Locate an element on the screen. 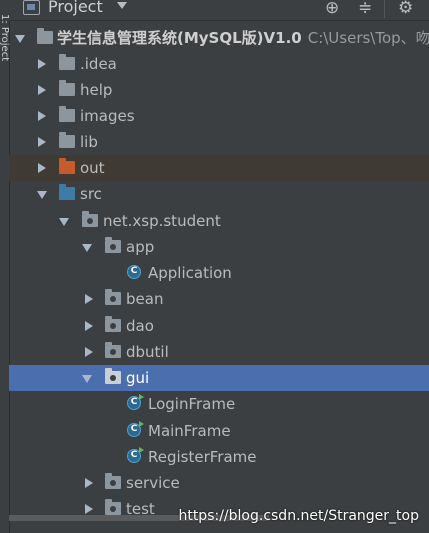 Image resolution: width=429 pixels, height=533 pixels. tree-row-lib: lib is located at coordinates (219, 142).